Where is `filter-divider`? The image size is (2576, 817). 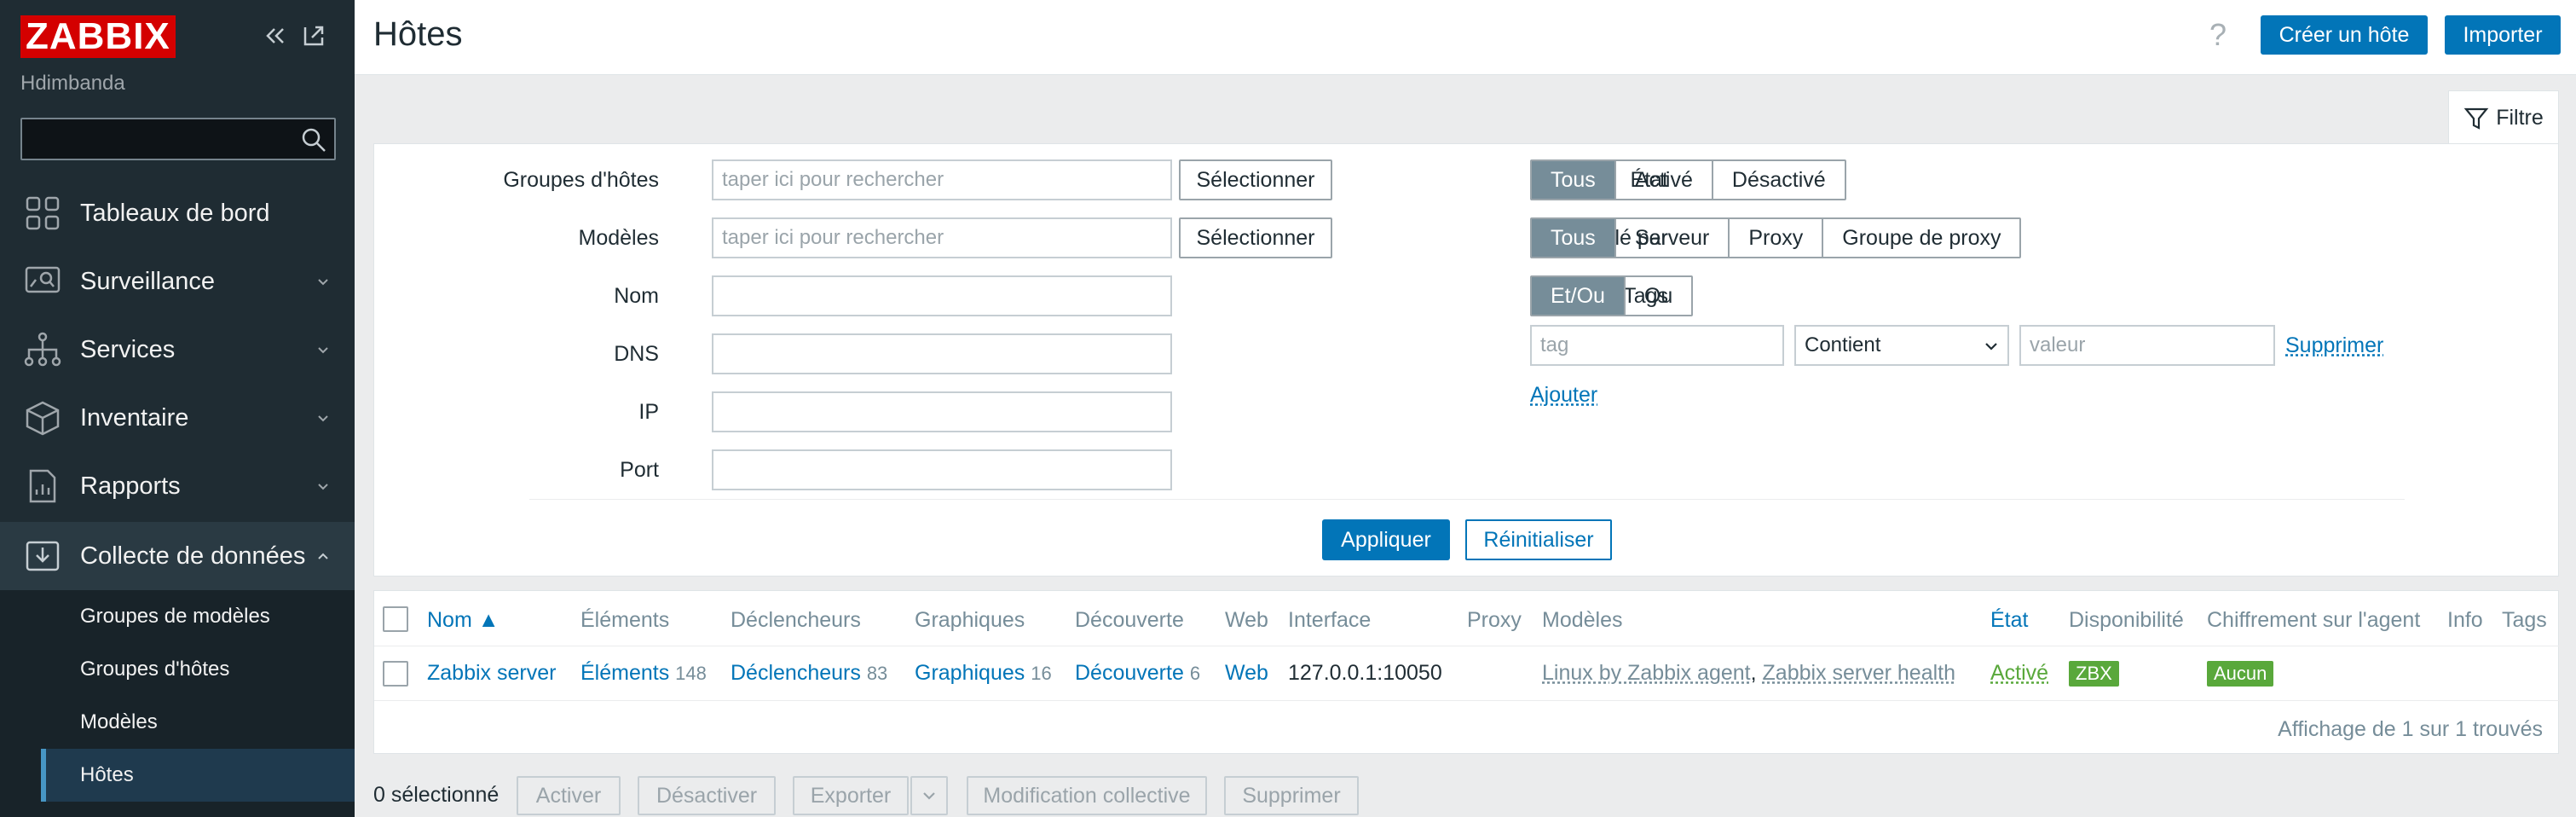
filter-divider is located at coordinates (1467, 499).